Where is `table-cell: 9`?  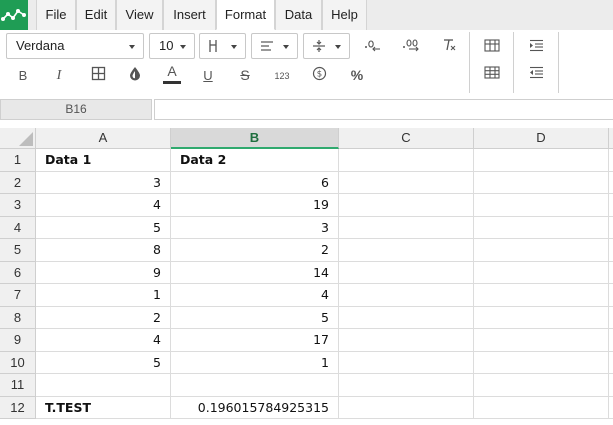
table-cell: 9 is located at coordinates (103, 272).